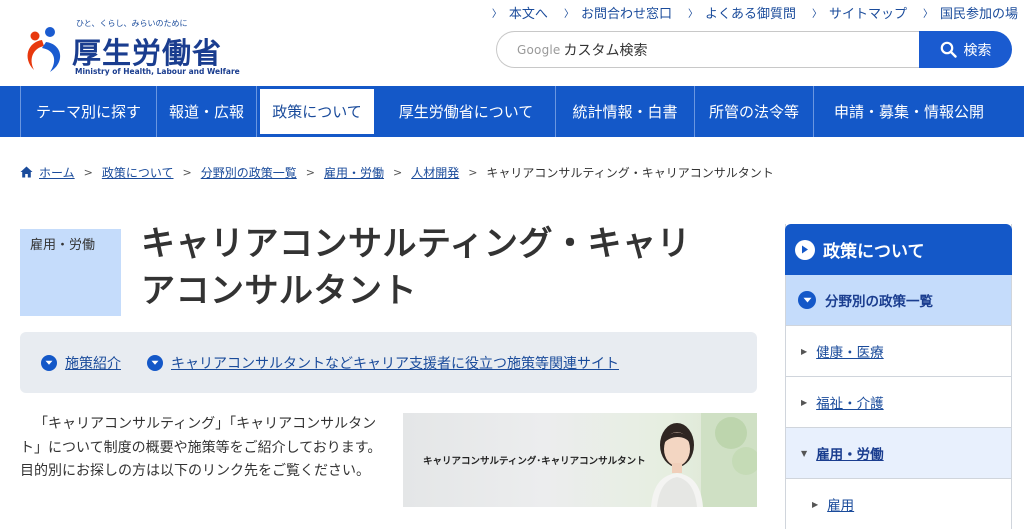  I want to click on util-link-contact: 〉お問合わせ窓口, so click(618, 12).